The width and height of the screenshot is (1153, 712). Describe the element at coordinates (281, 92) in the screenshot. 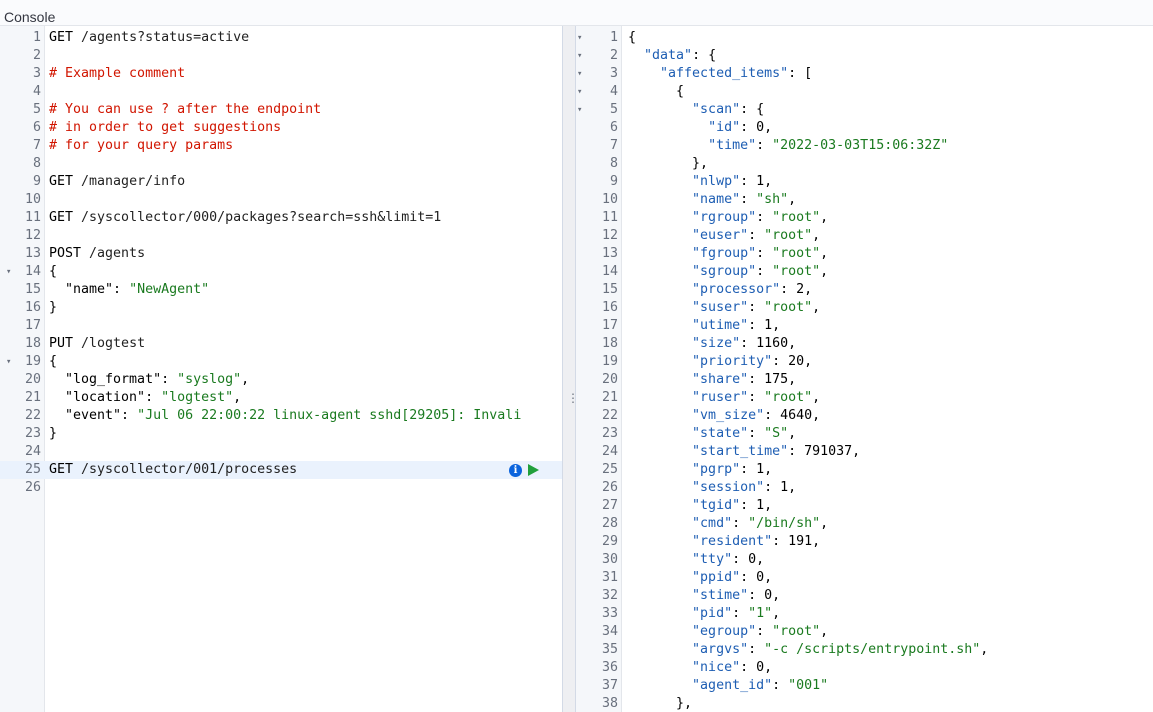

I see `editor-line: 4` at that location.